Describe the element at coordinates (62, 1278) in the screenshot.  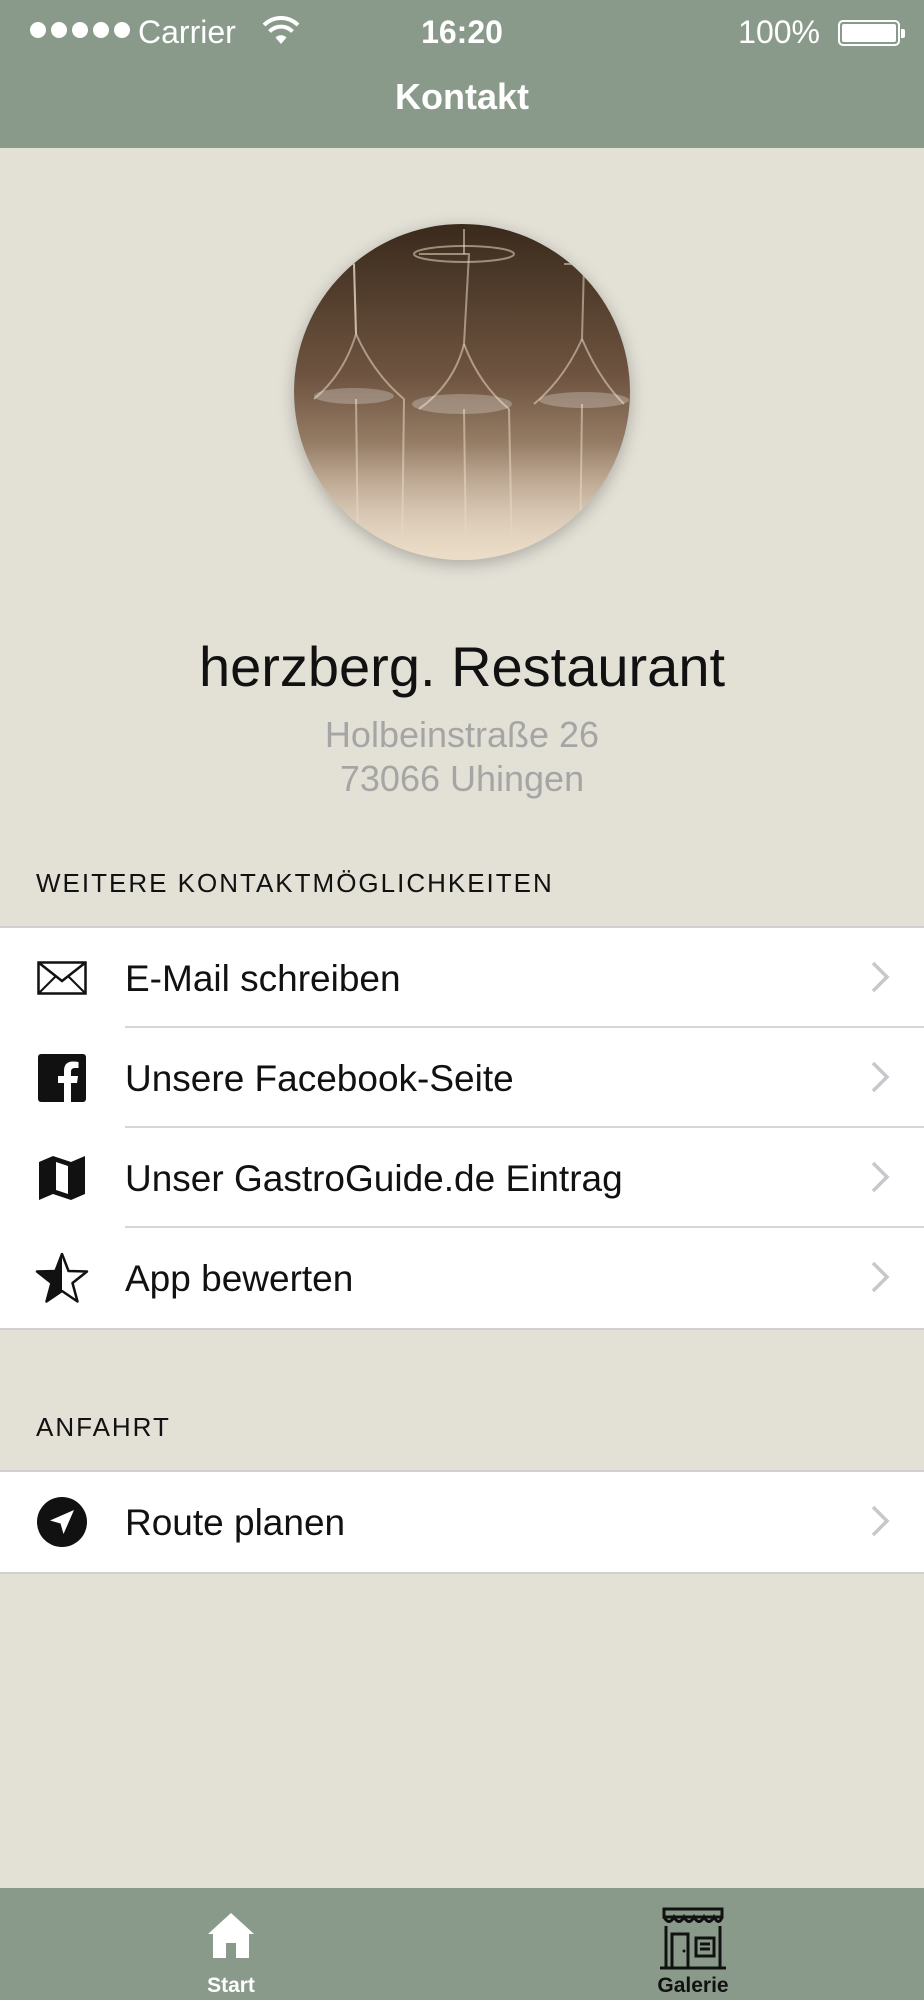
I see `star-icon` at that location.